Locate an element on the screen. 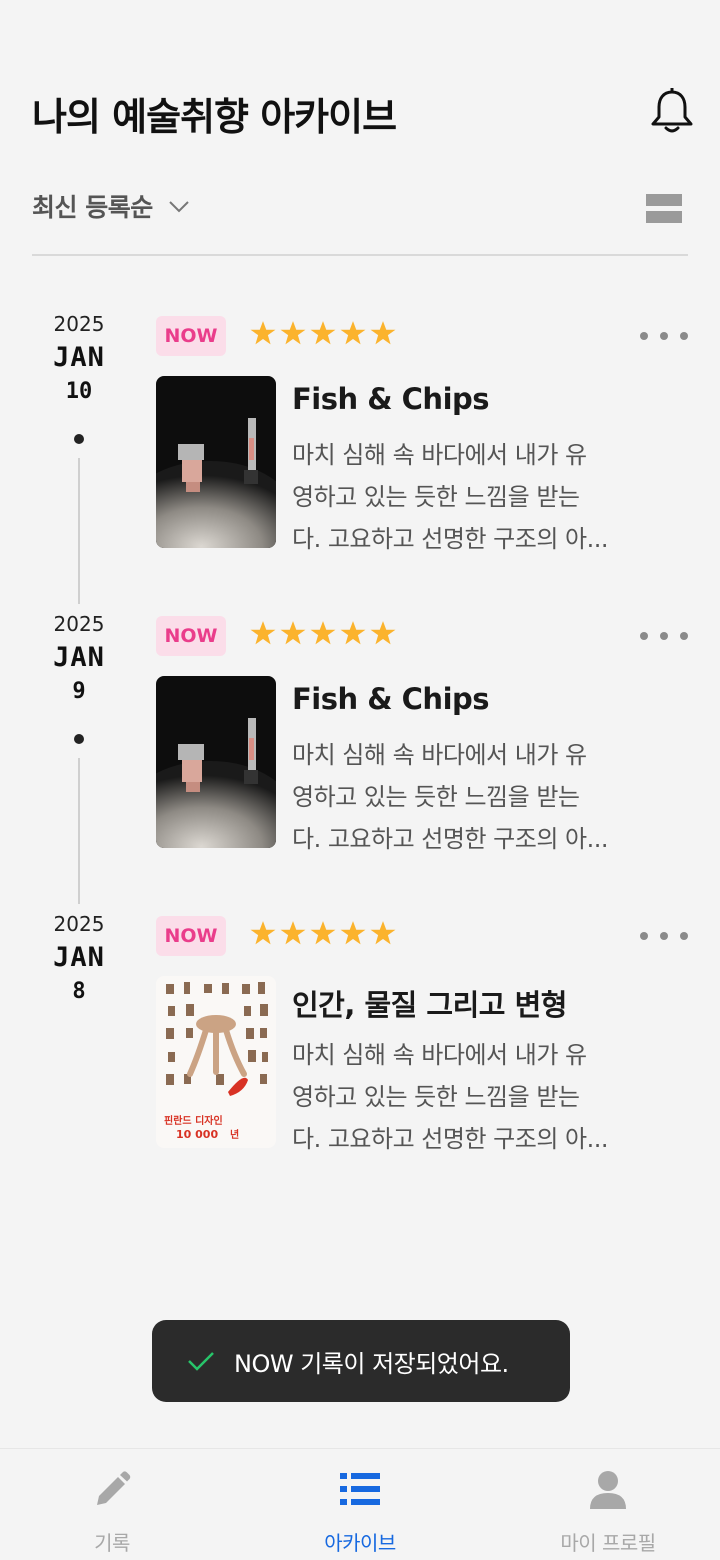 Image resolution: width=720 pixels, height=1560 pixels. sort-dropdown: 최신 등록순 is located at coordinates (111, 206).